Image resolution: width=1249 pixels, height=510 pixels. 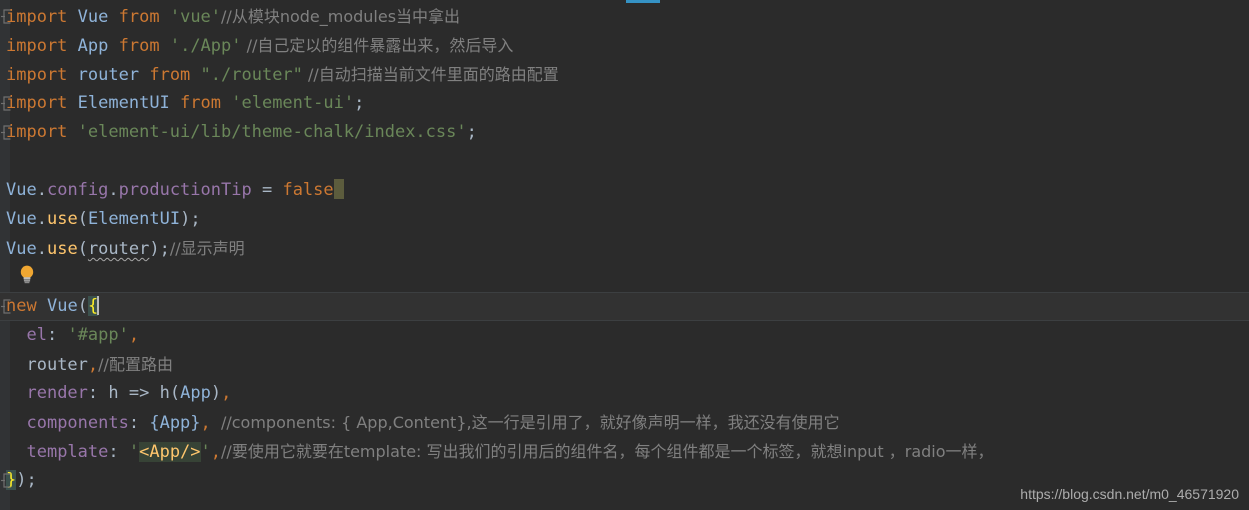 What do you see at coordinates (27, 274) in the screenshot?
I see `lightbulb-icon` at bounding box center [27, 274].